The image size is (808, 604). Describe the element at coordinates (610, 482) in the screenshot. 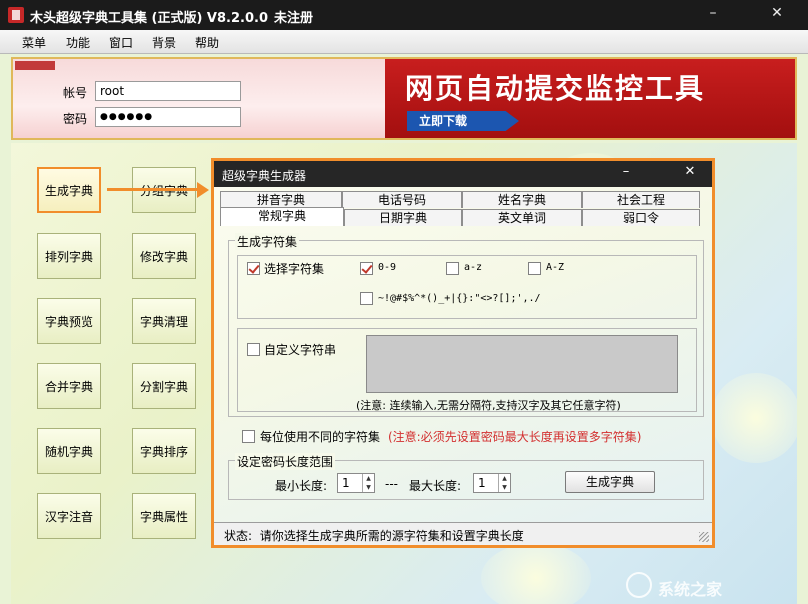

I see `generate-button: 生成字典` at that location.